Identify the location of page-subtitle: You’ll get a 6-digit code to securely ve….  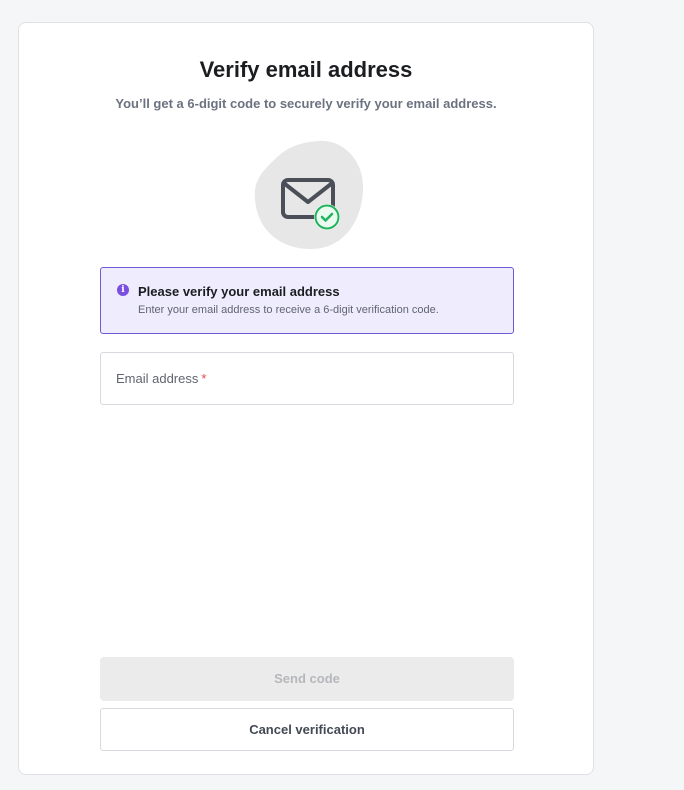
(306, 103).